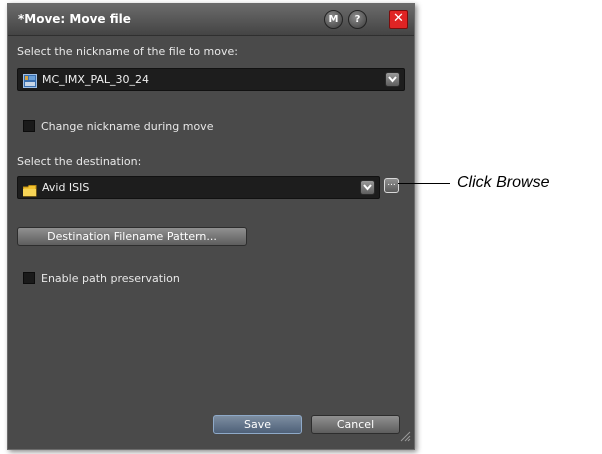 Image resolution: width=602 pixels, height=454 pixels. I want to click on resize-grip-icon, so click(405, 436).